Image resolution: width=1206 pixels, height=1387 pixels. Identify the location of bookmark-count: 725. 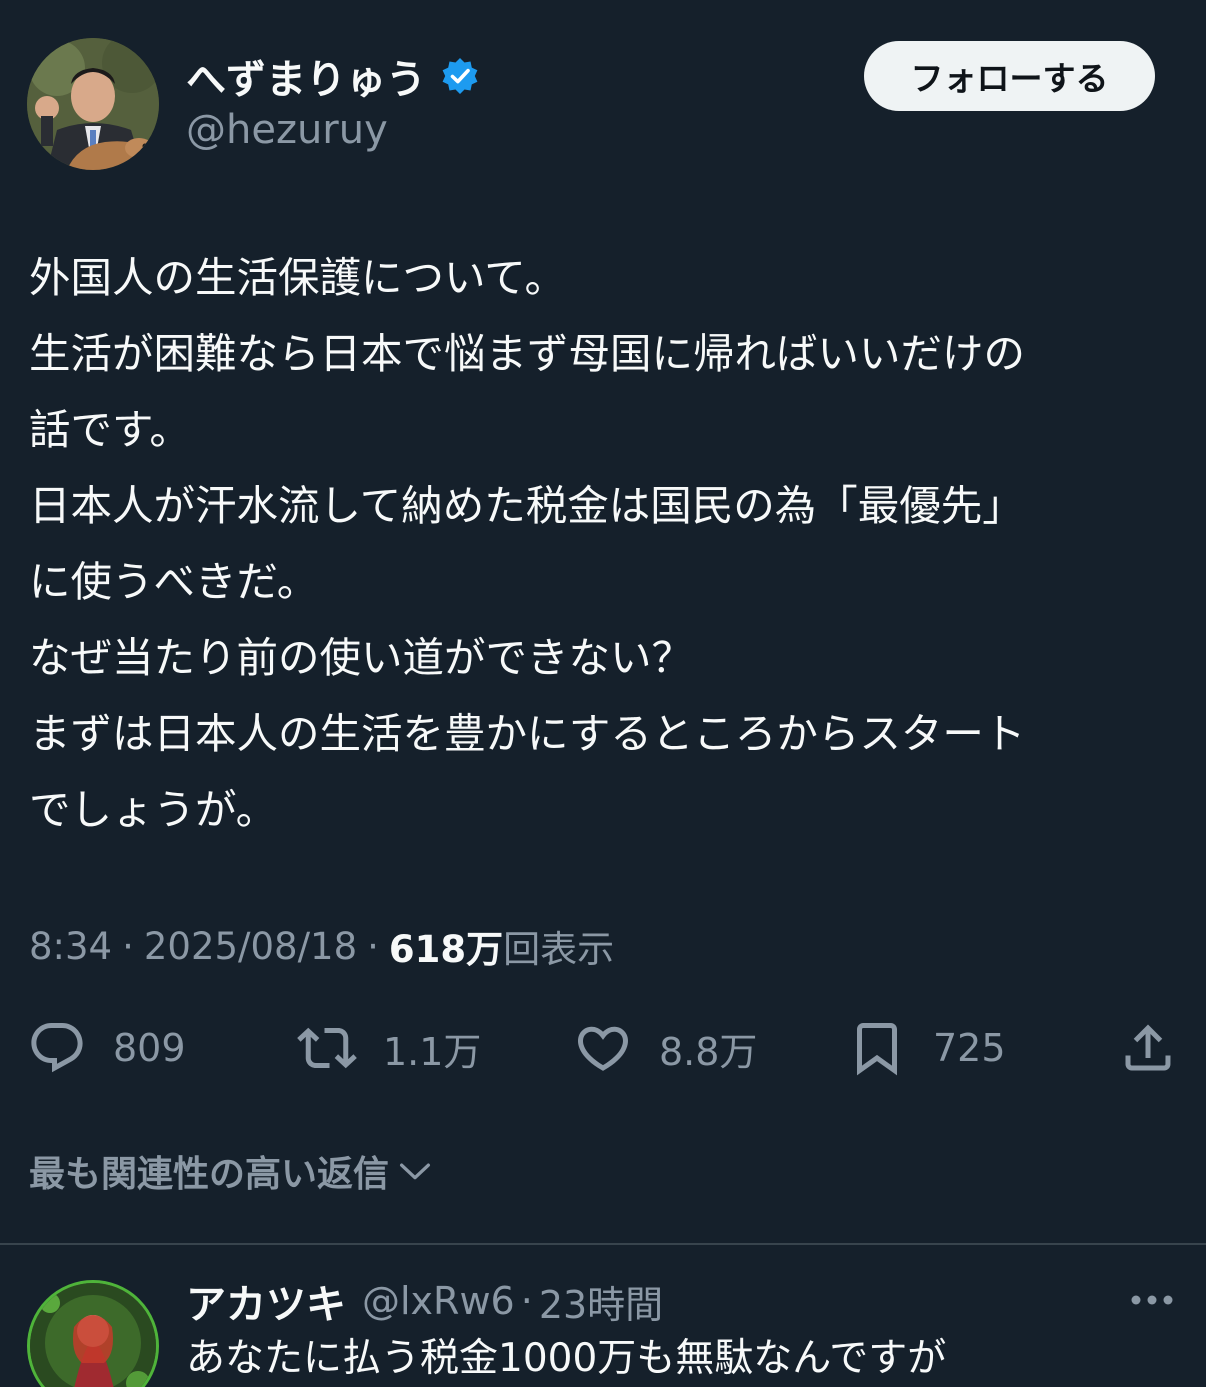
(969, 1048).